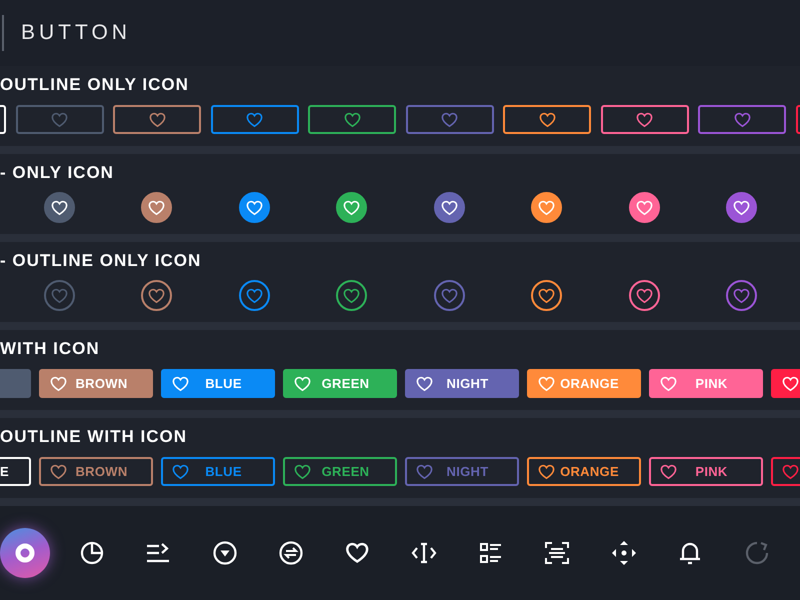  What do you see at coordinates (424, 553) in the screenshot?
I see `text-cursor-icon` at bounding box center [424, 553].